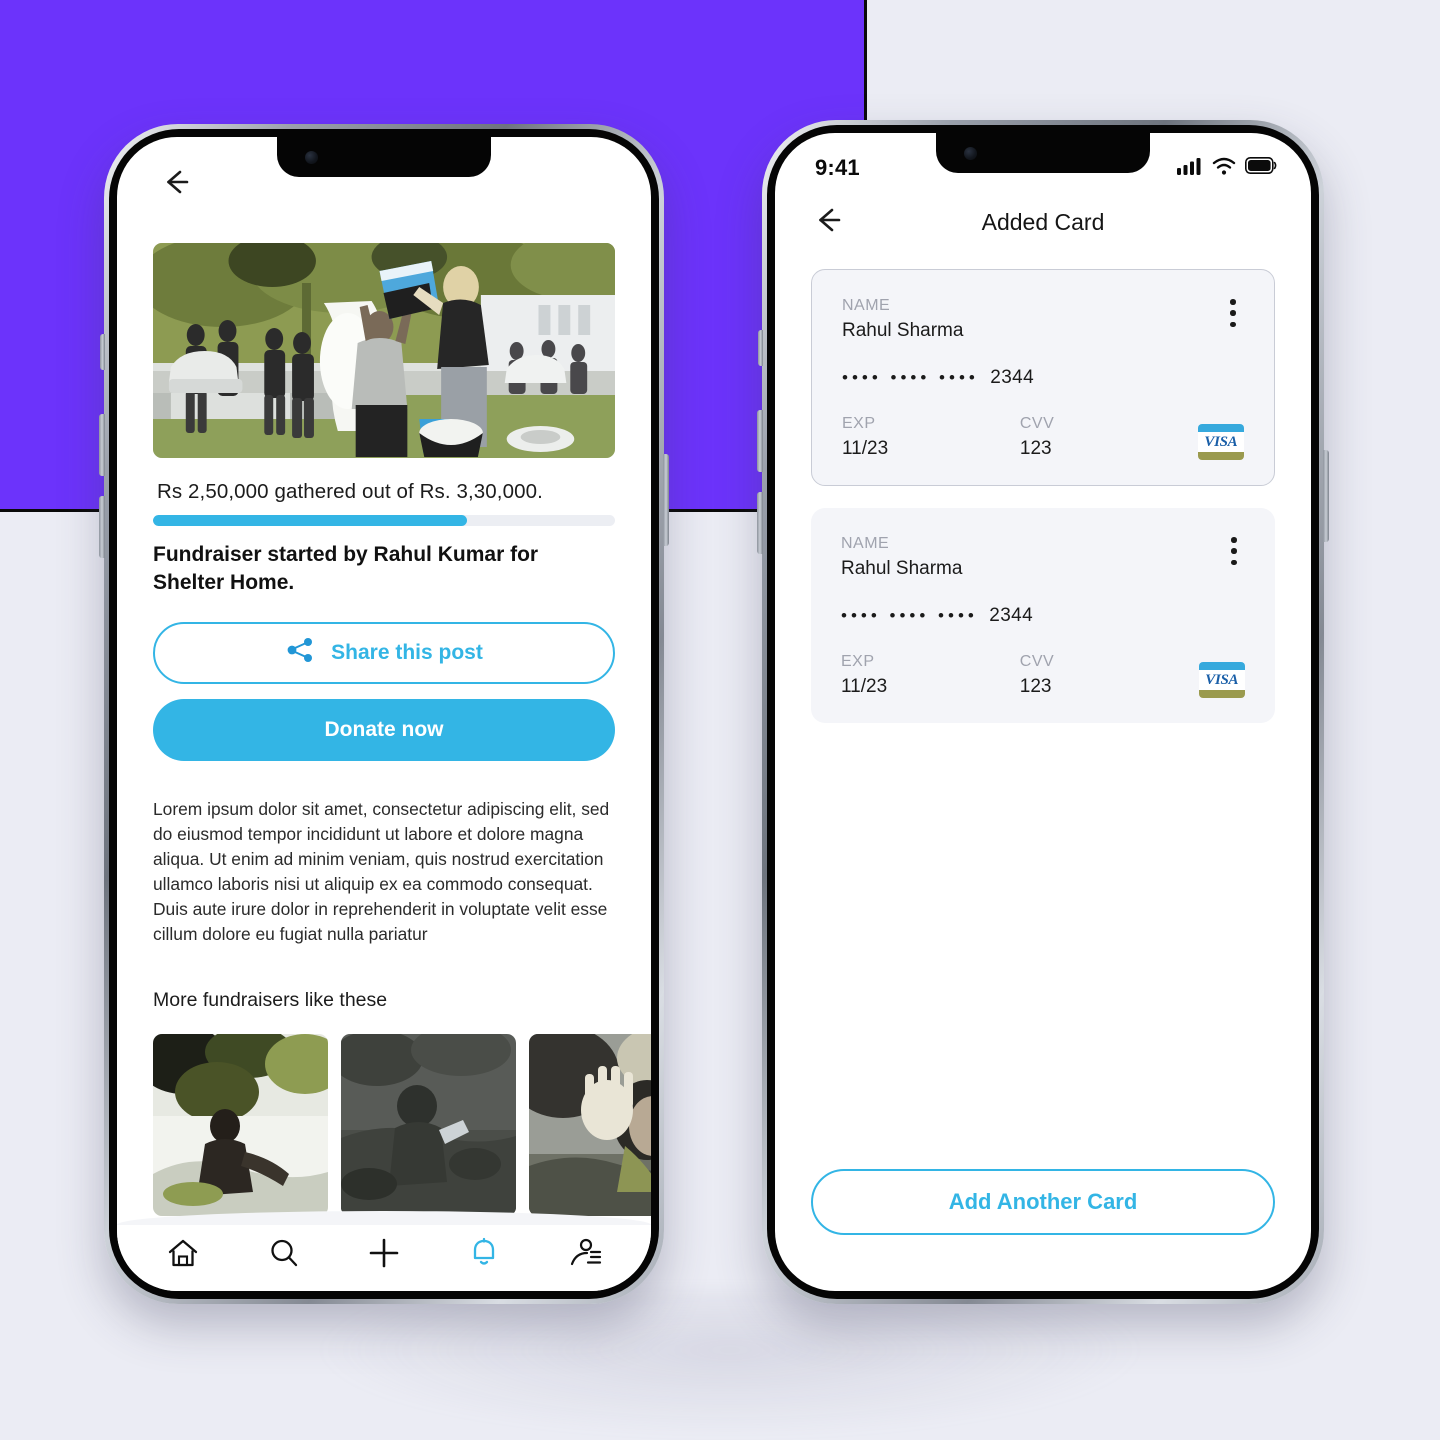 This screenshot has height=1440, width=1440. I want to click on profile-list-icon, so click(585, 1255).